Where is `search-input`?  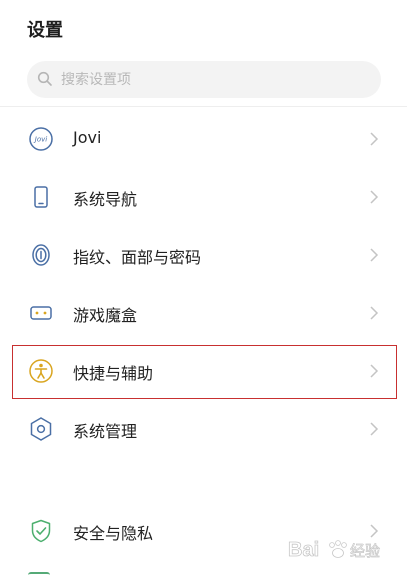
search-input is located at coordinates (211, 79).